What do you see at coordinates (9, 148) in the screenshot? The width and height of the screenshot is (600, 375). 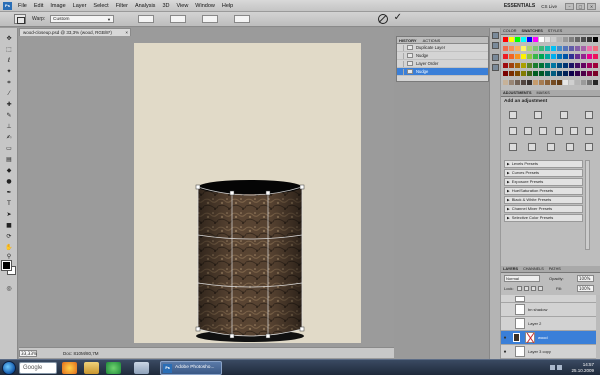 I see `eraser-tool-icon: ▭` at bounding box center [9, 148].